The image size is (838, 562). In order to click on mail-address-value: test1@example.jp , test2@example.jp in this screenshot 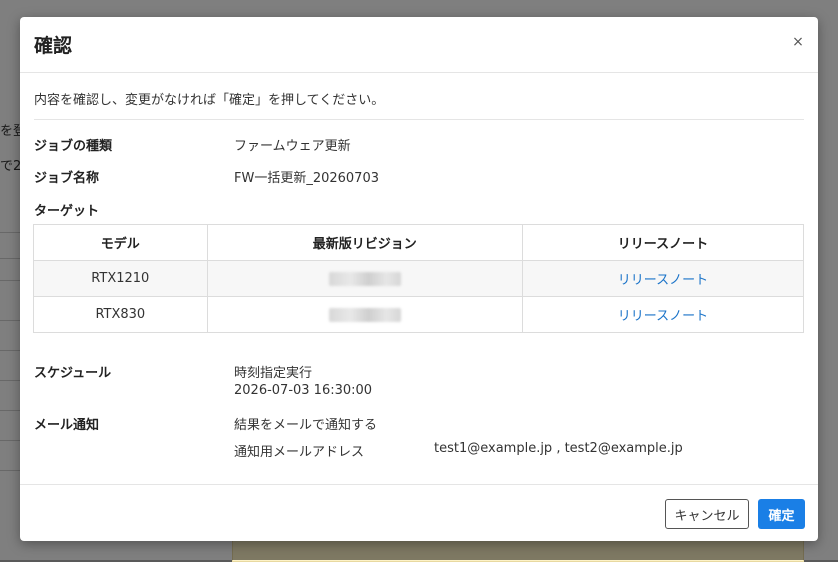, I will do `click(558, 448)`.